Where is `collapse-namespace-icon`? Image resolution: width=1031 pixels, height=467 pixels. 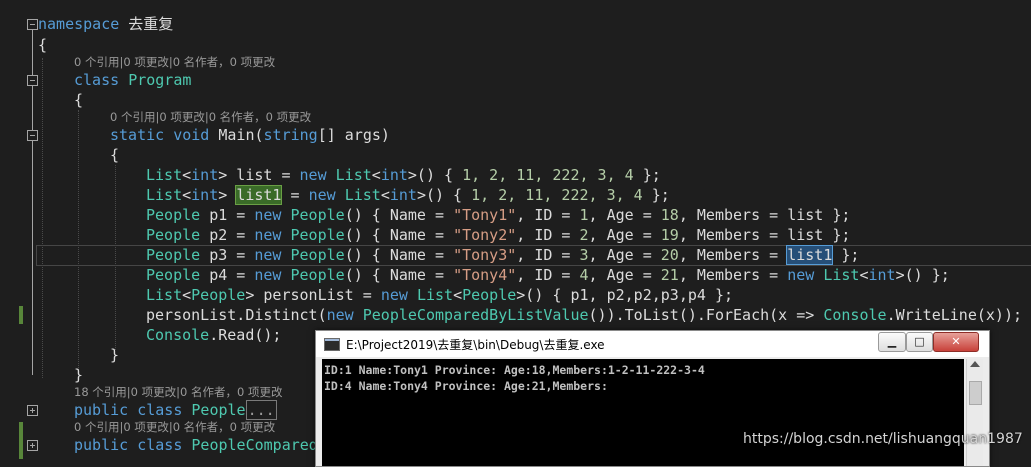 collapse-namespace-icon is located at coordinates (32, 24).